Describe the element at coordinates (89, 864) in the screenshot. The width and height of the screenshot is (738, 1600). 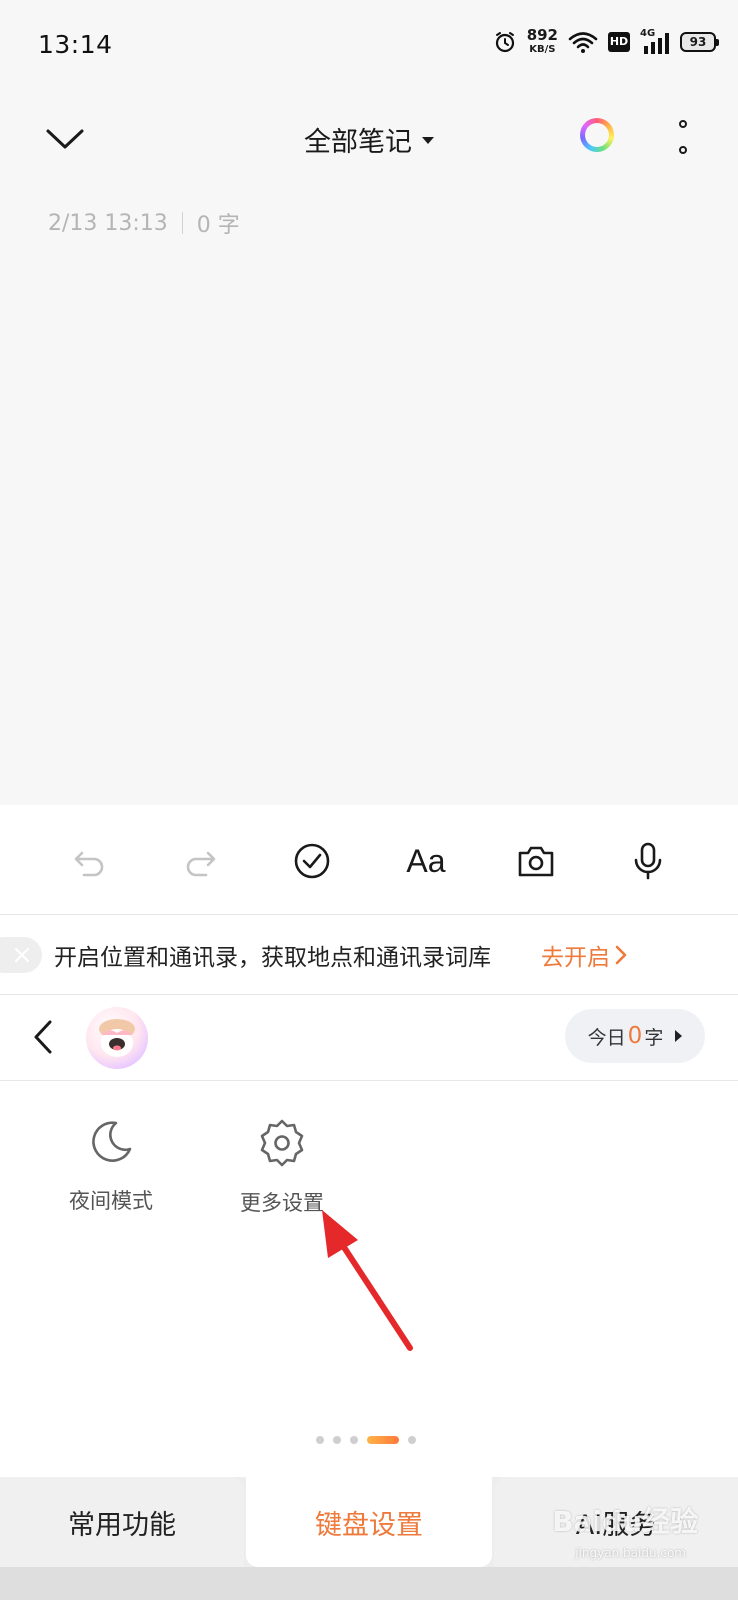
I see `undo-icon` at that location.